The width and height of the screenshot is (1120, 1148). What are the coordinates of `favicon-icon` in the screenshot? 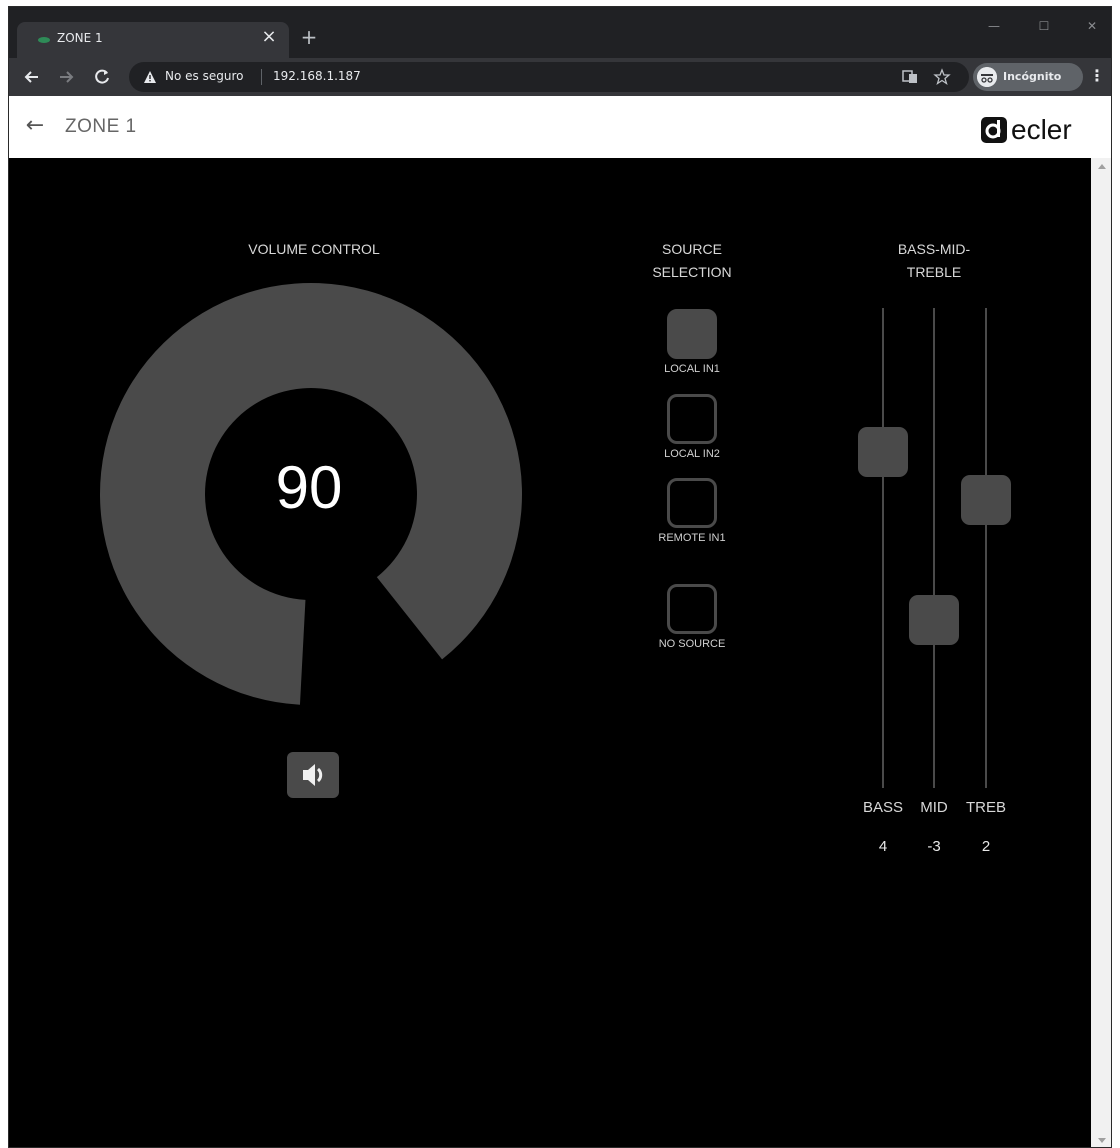 It's located at (44, 40).